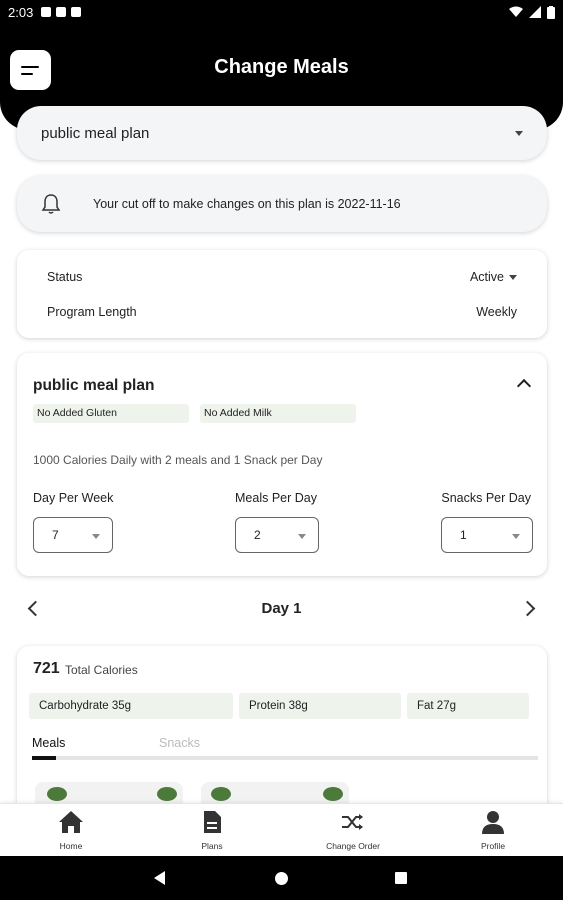 The image size is (563, 900). Describe the element at coordinates (257, 535) in the screenshot. I see `meals-per-day-value: 2` at that location.